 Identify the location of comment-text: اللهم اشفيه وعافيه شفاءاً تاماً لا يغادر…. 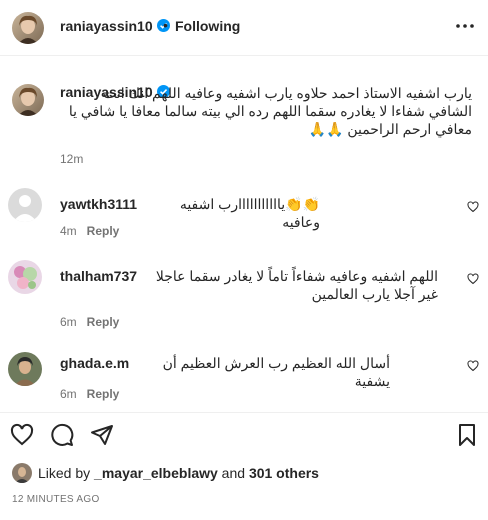
(296, 285).